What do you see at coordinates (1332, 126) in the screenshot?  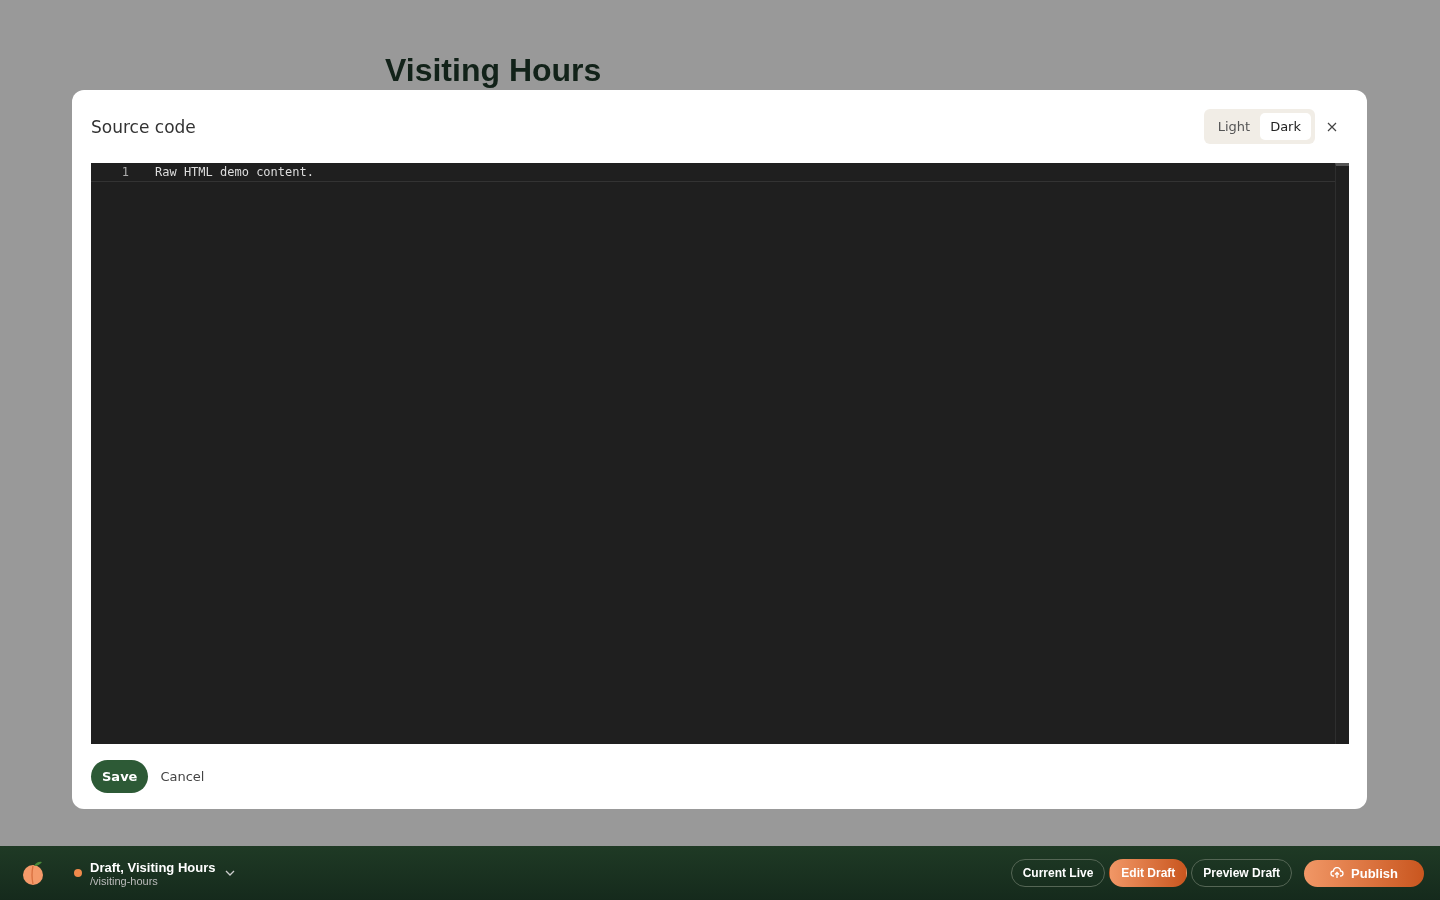 I see `close-icon` at bounding box center [1332, 126].